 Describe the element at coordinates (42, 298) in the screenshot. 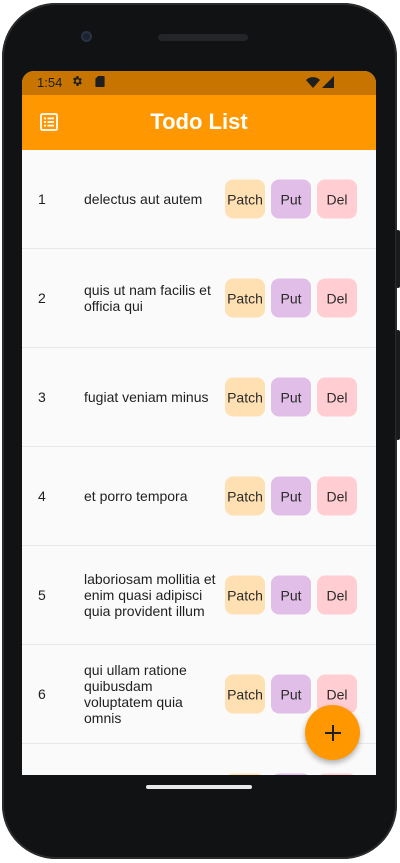

I see `todo-id: 2` at that location.